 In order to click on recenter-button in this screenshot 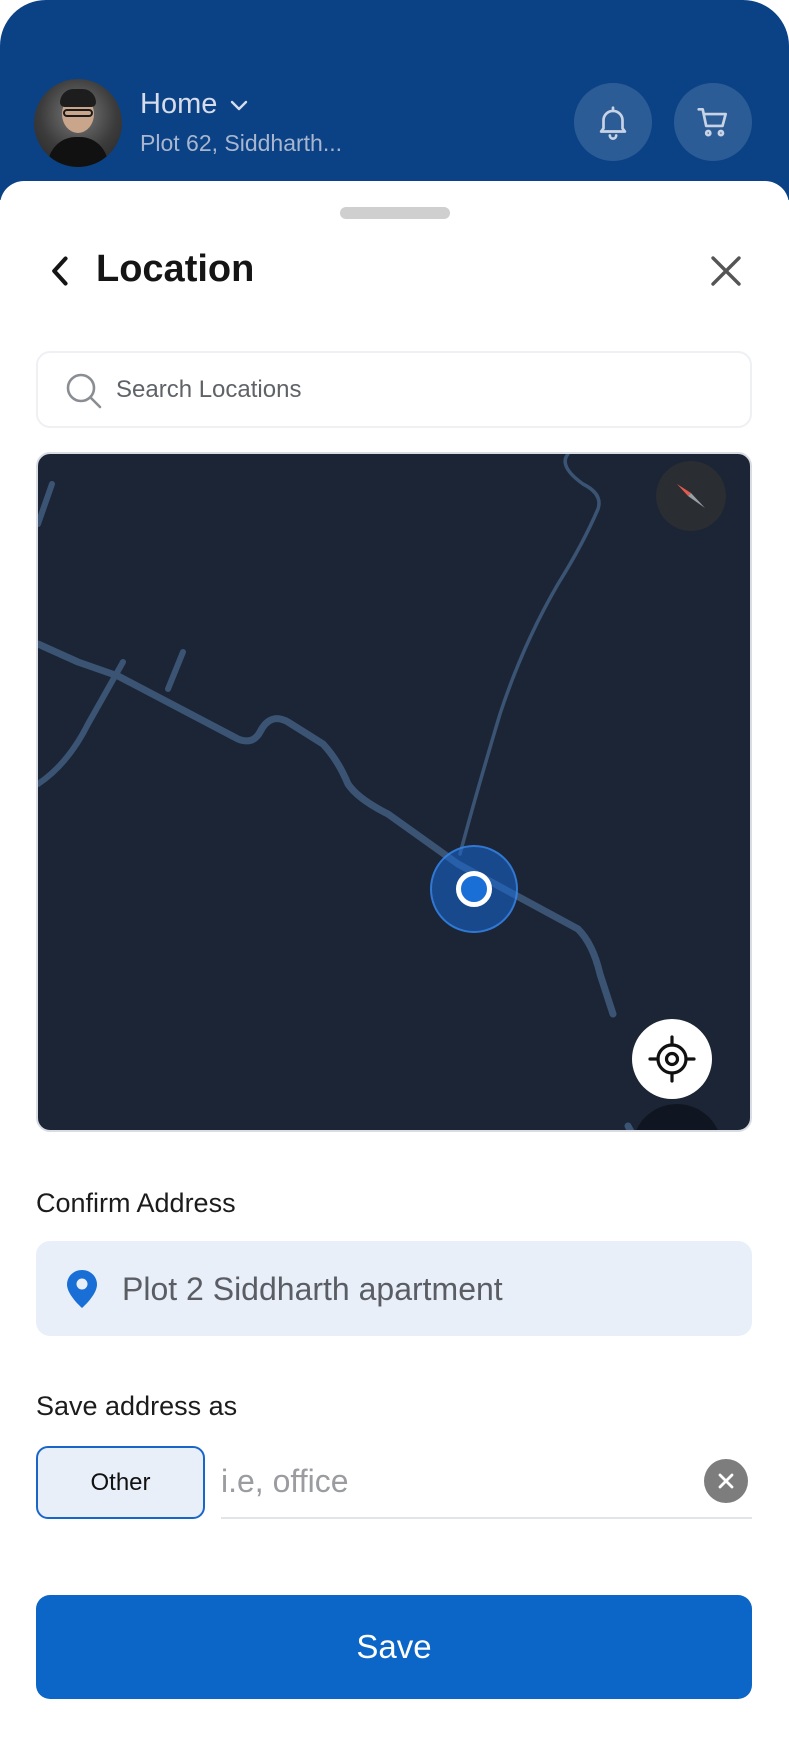, I will do `click(672, 1059)`.